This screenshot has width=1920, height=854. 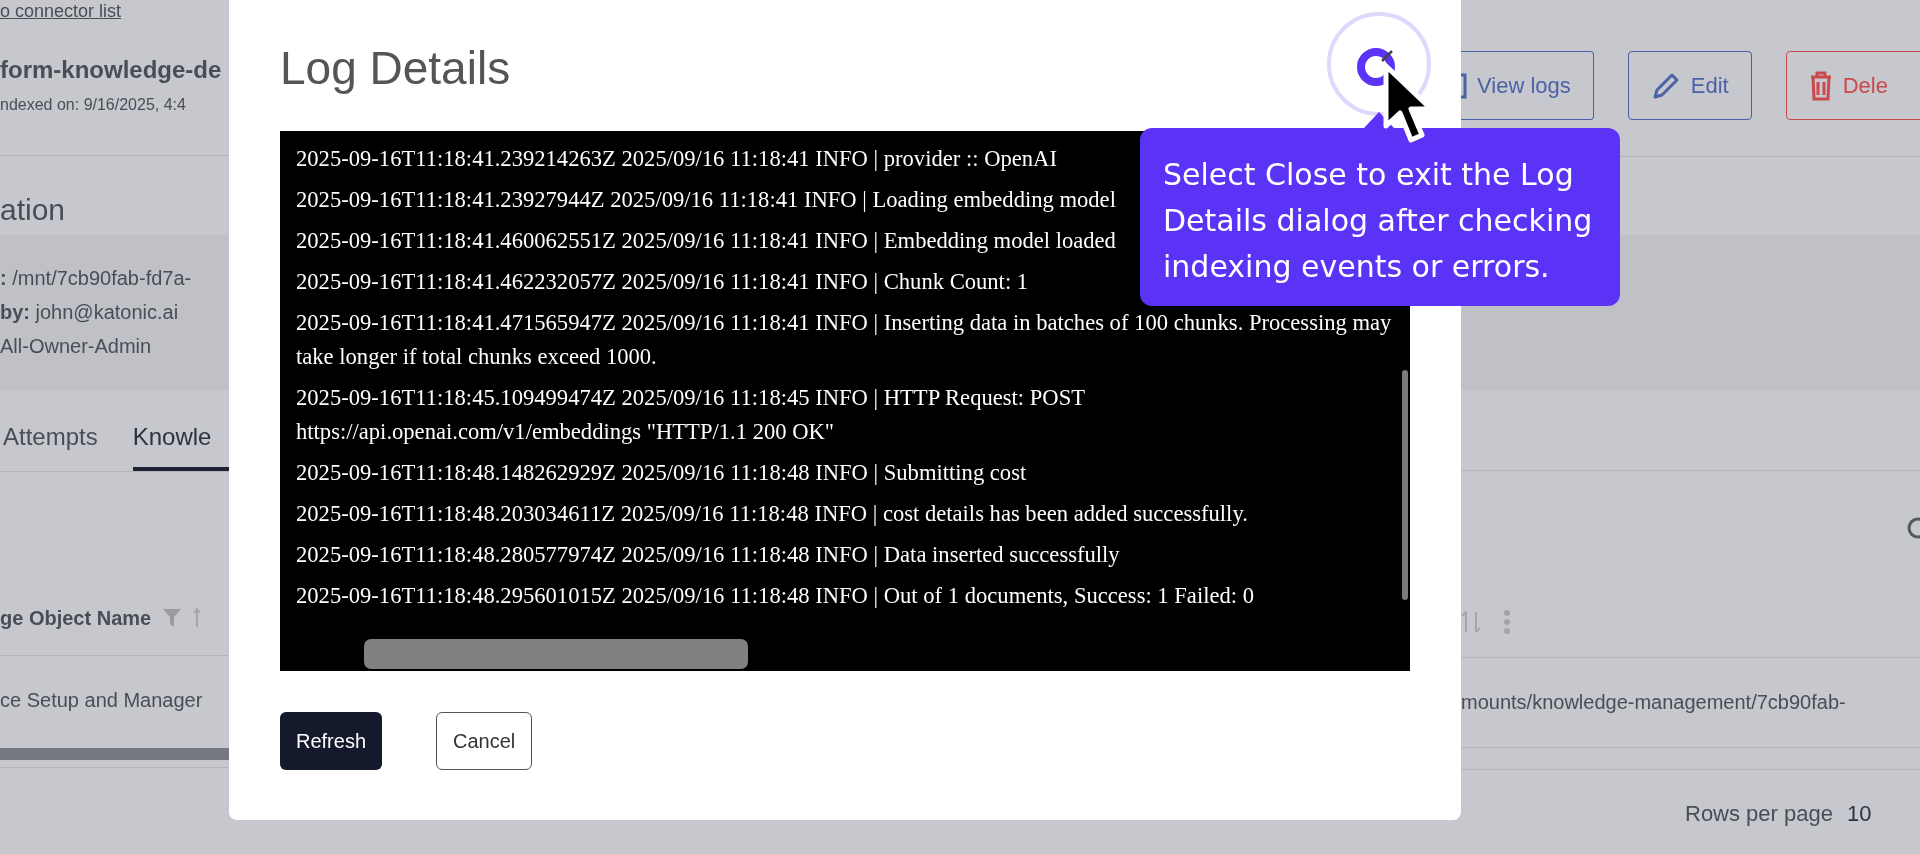 I want to click on section-title: ation, so click(x=33, y=210).